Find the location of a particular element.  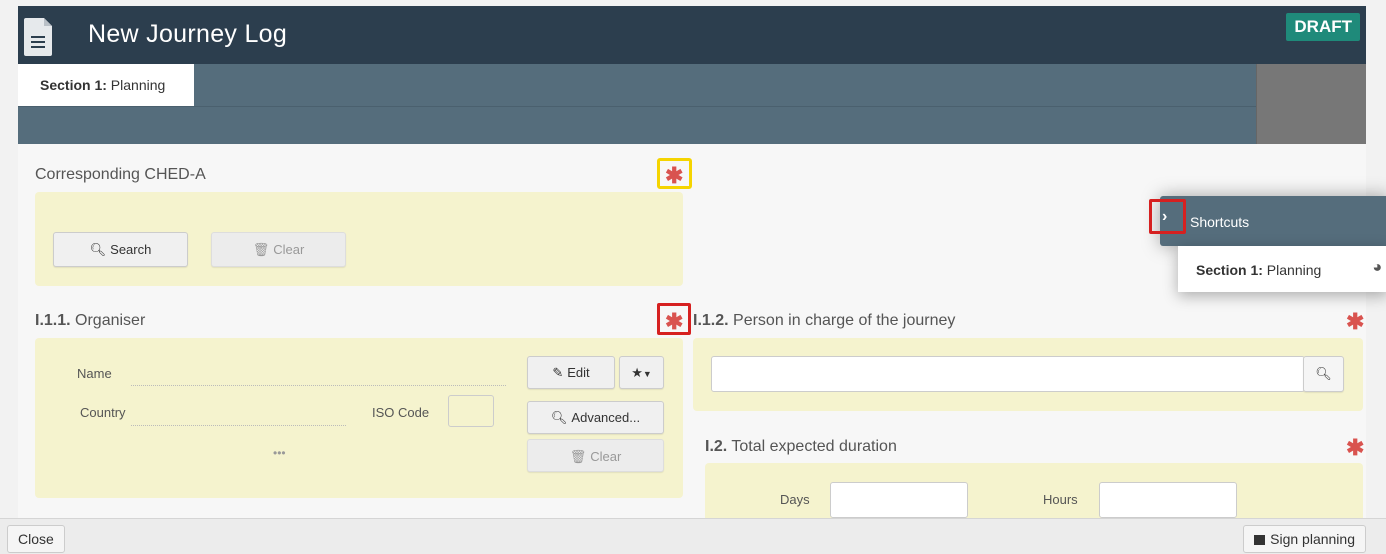

person-section-title: I.1.2. Person in charge of the journey is located at coordinates (824, 321).